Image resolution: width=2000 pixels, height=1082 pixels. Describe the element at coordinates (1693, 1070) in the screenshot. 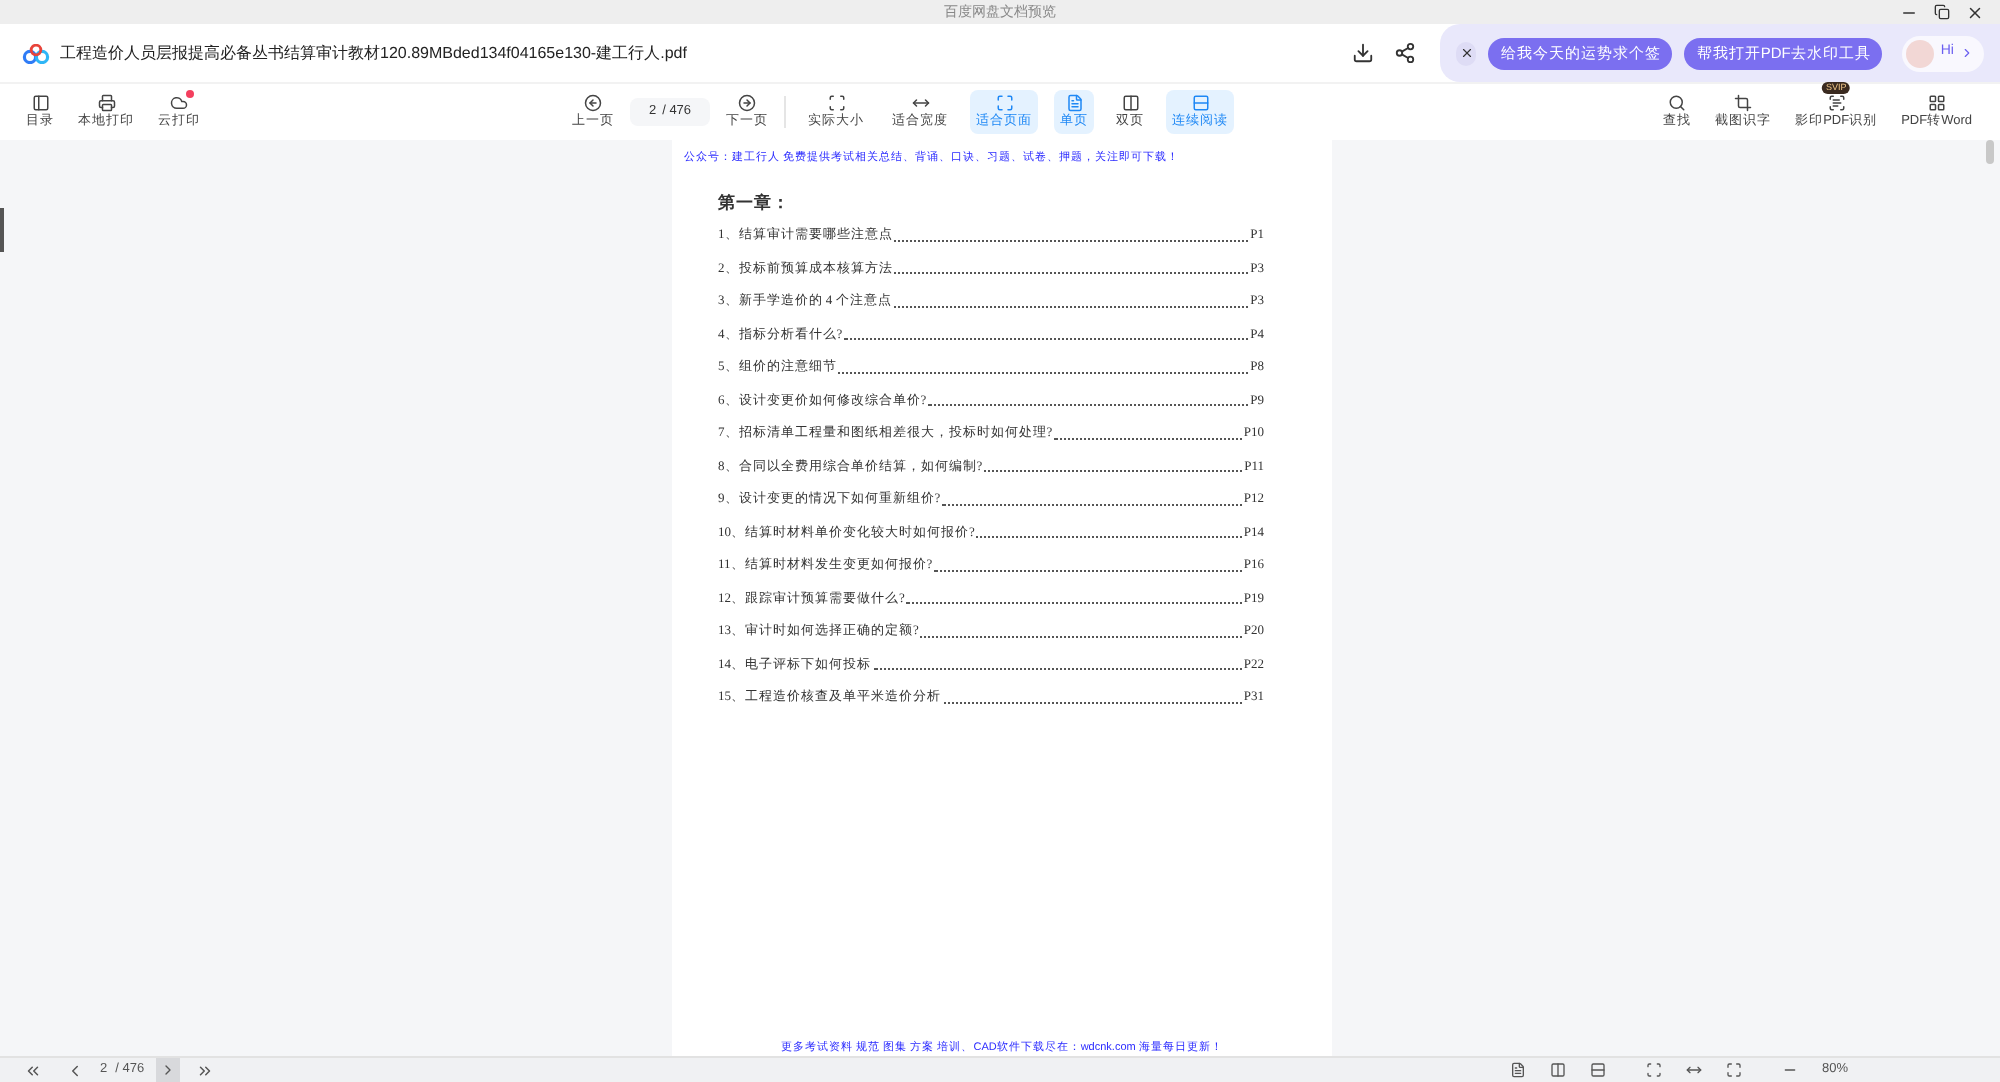

I see `fit-width-icon` at that location.